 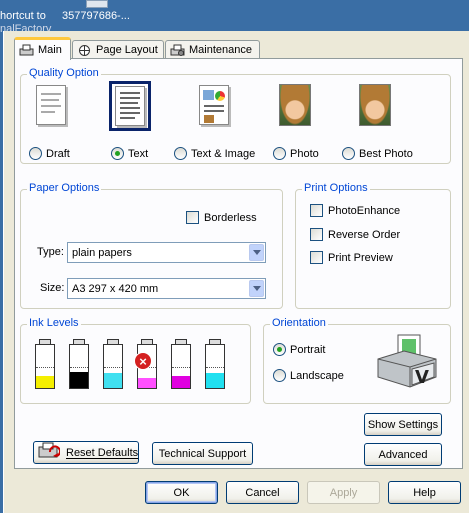 I want to click on reset-defaults-icon, so click(x=49, y=452).